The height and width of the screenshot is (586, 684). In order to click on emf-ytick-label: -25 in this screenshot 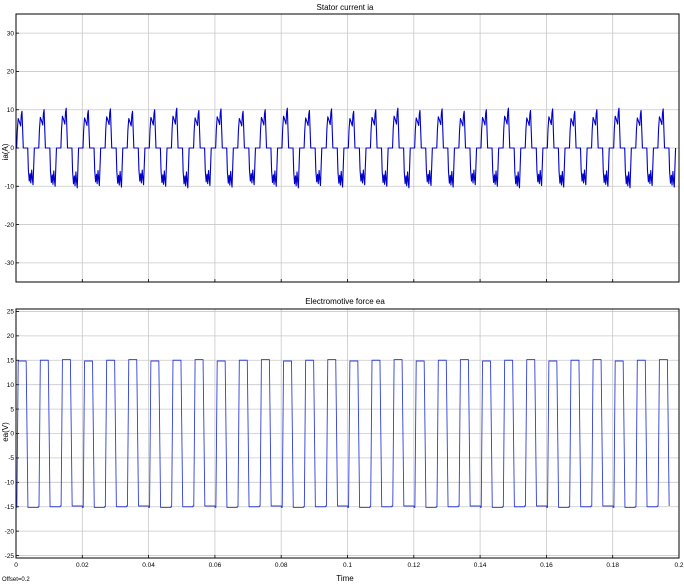, I will do `click(10, 556)`.